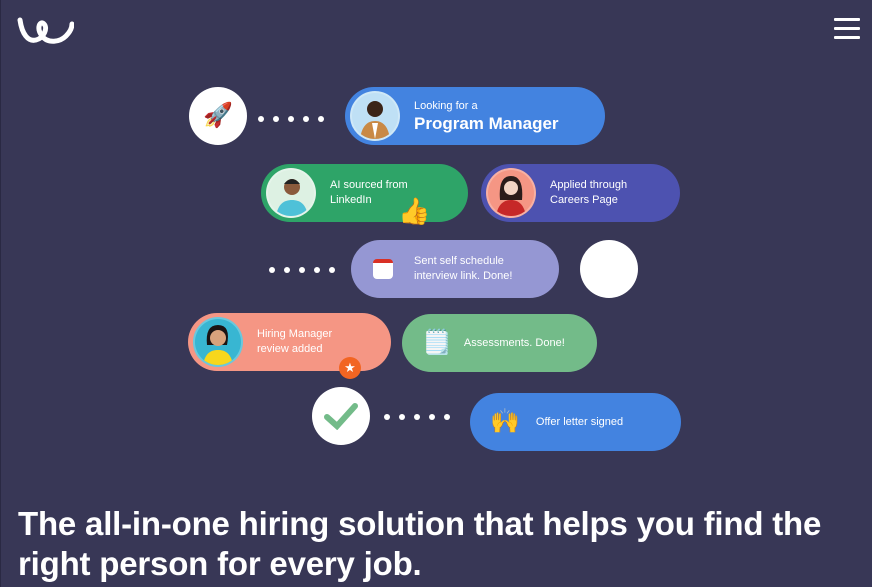  Describe the element at coordinates (589, 185) in the screenshot. I see `step-line1: Applied through` at that location.